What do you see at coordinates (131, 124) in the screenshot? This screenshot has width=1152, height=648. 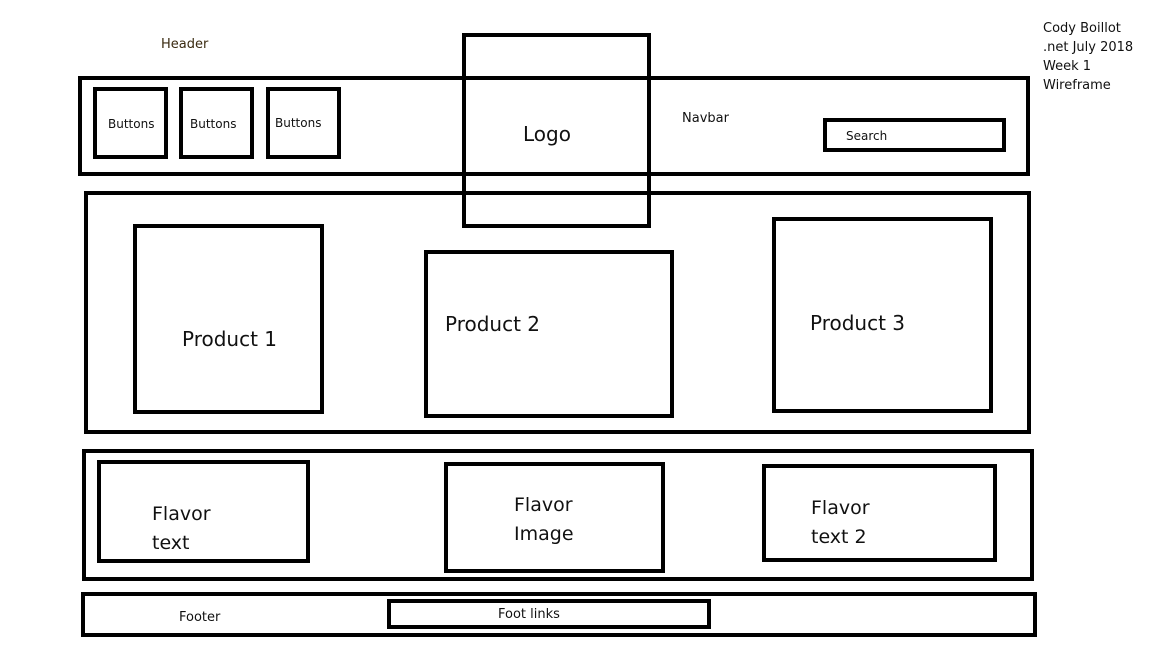 I see `nav-button-1-label: Buttons` at bounding box center [131, 124].